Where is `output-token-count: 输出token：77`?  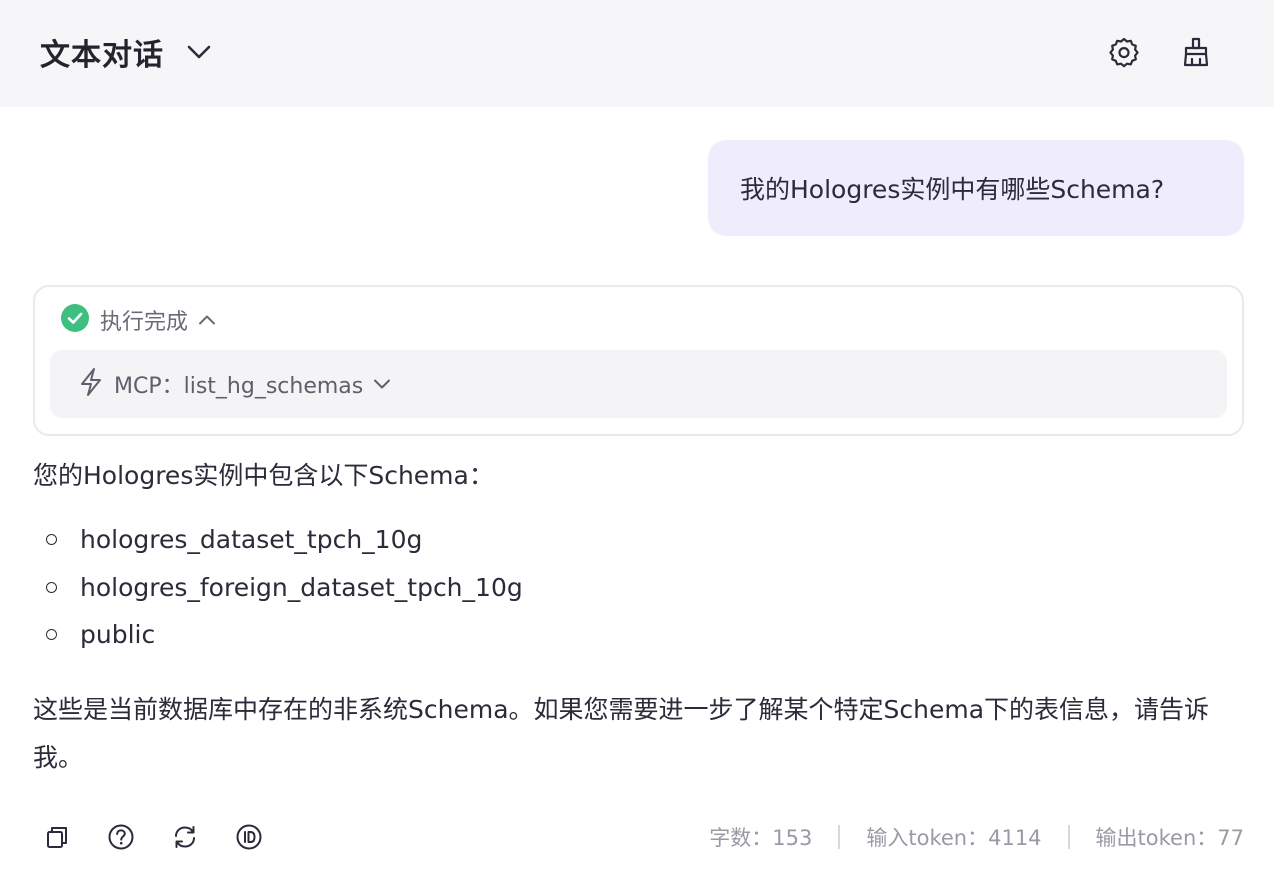
output-token-count: 输出token：77 is located at coordinates (1169, 838).